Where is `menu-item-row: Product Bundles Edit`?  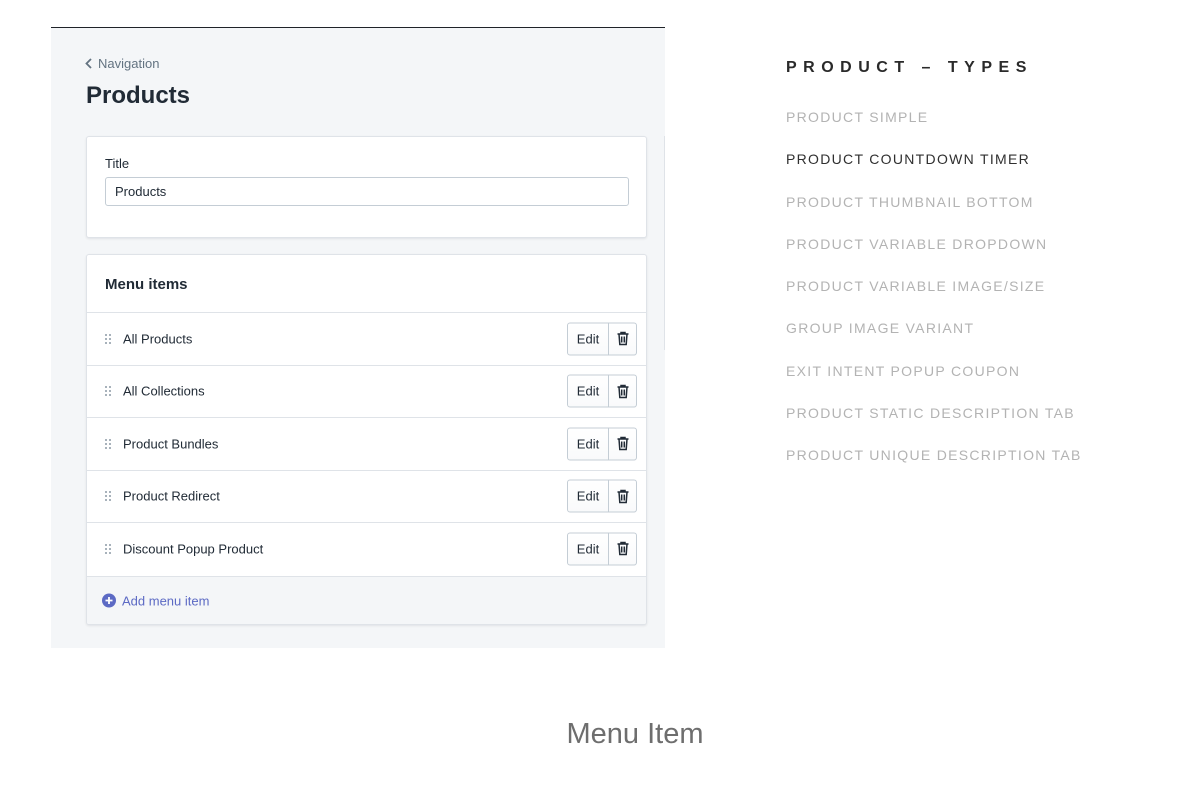
menu-item-row: Product Bundles Edit is located at coordinates (366, 443).